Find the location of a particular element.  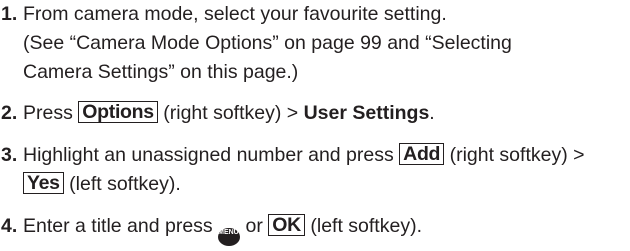

step-text: . is located at coordinates (432, 113).